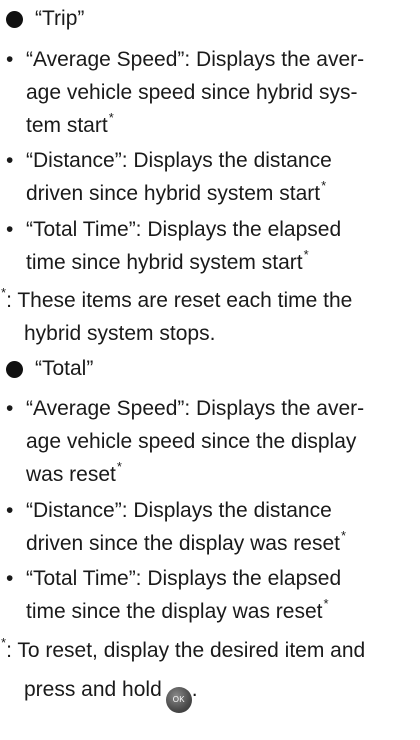 The image size is (420, 740). What do you see at coordinates (183, 543) in the screenshot?
I see `item-line-text: driven since the display was reset` at bounding box center [183, 543].